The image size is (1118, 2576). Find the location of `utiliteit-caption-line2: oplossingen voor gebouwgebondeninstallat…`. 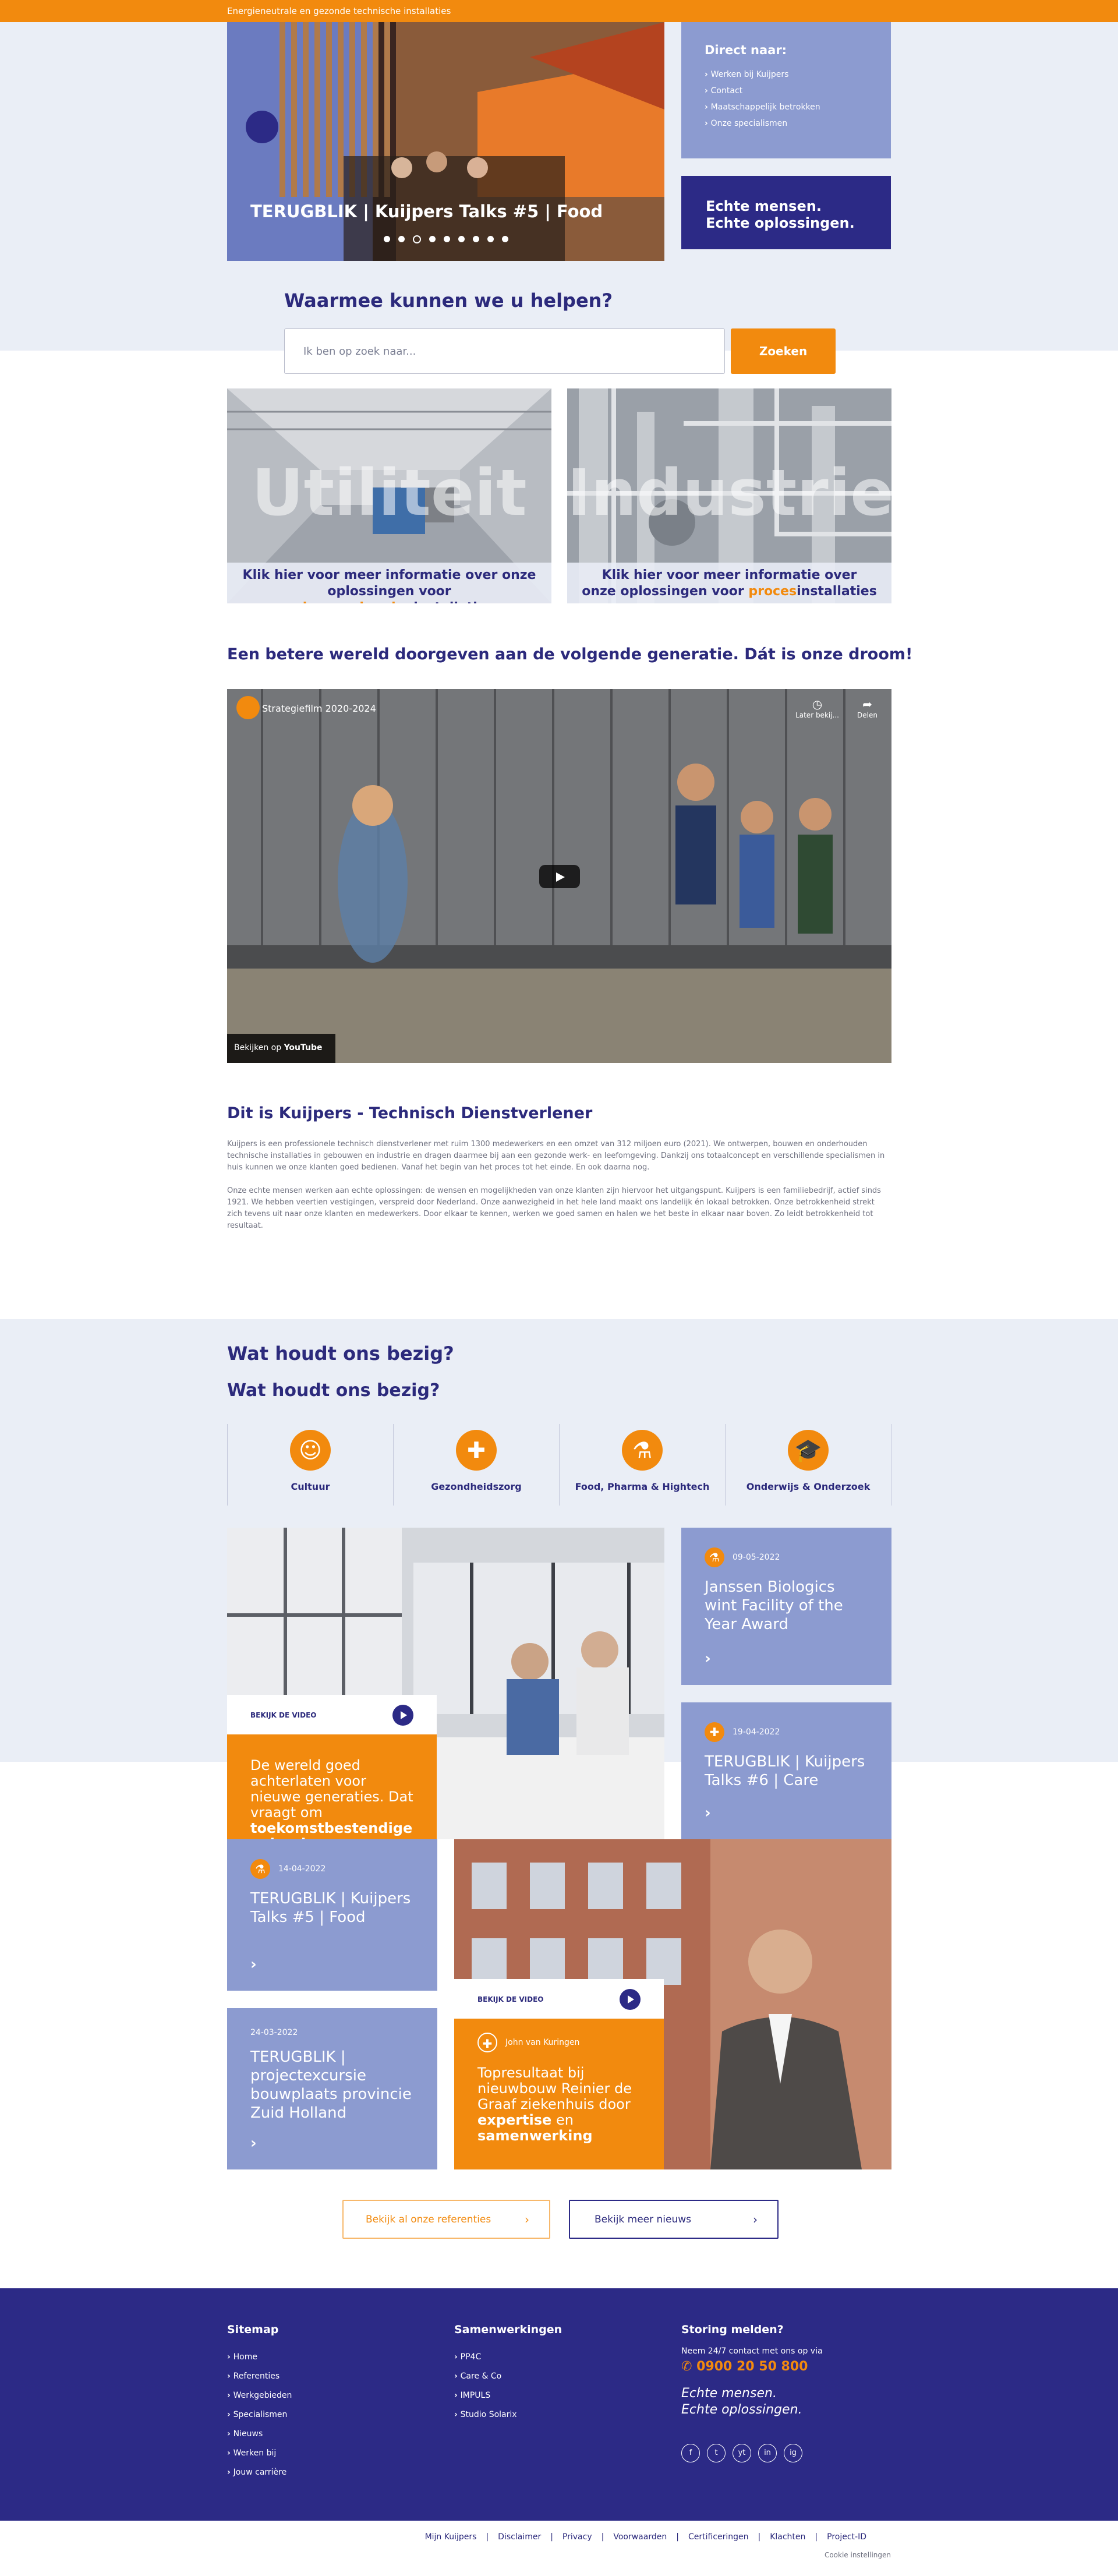

utiliteit-caption-line2: oplossingen voor gebouwgebondeninstallat… is located at coordinates (389, 593).